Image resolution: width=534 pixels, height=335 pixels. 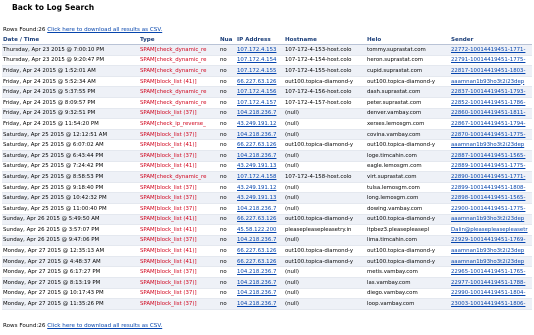 I want to click on cell-sender-link: 22867-10014419451-1794-, so click(x=488, y=124).